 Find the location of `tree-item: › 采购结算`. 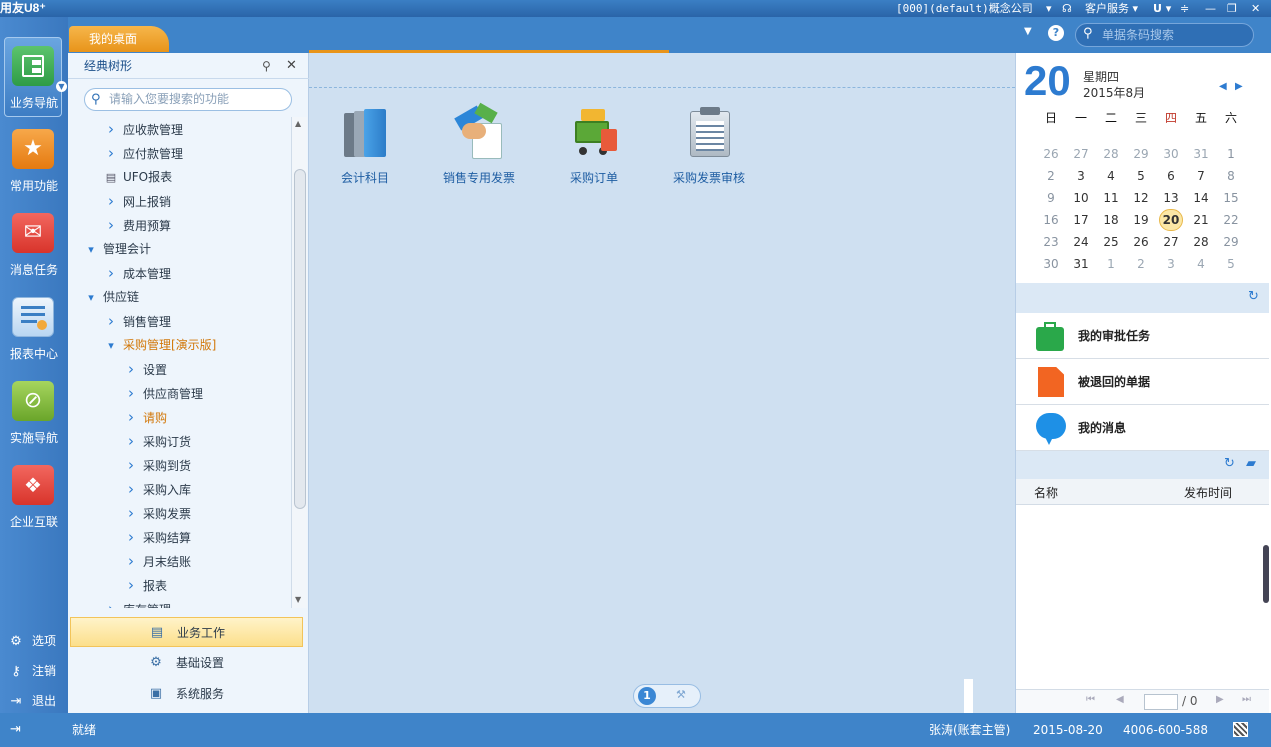

tree-item: › 采购结算 is located at coordinates (157, 537).